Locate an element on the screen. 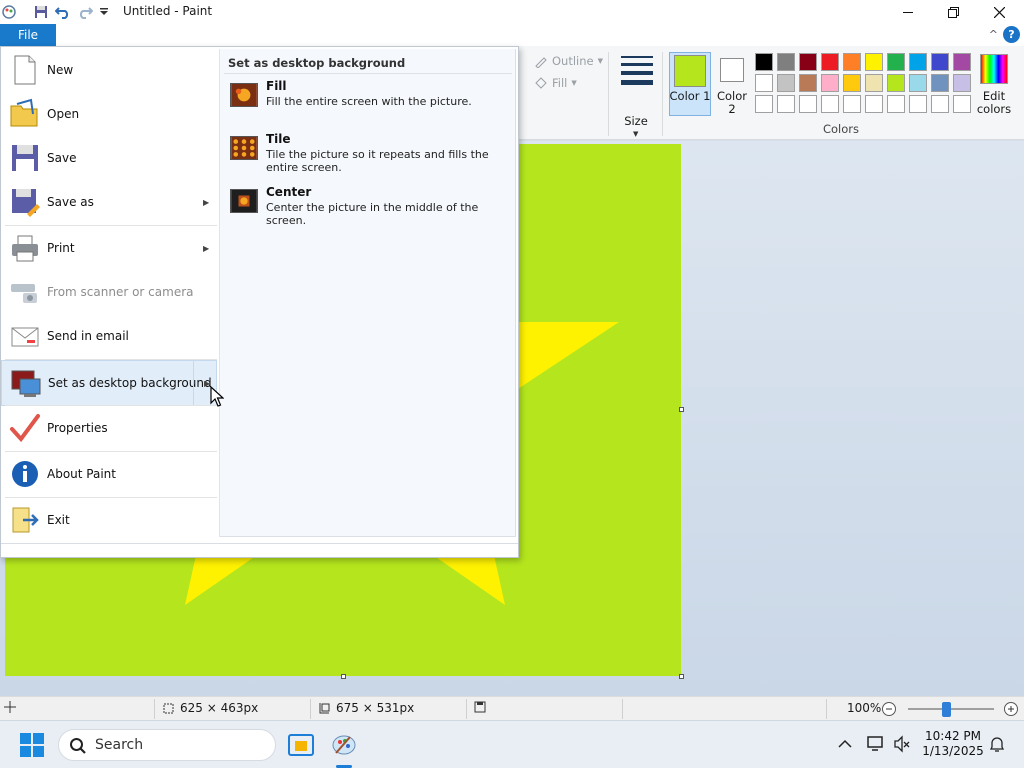 This screenshot has width=1024, height=768. help-icon: ? is located at coordinates (1011, 34).